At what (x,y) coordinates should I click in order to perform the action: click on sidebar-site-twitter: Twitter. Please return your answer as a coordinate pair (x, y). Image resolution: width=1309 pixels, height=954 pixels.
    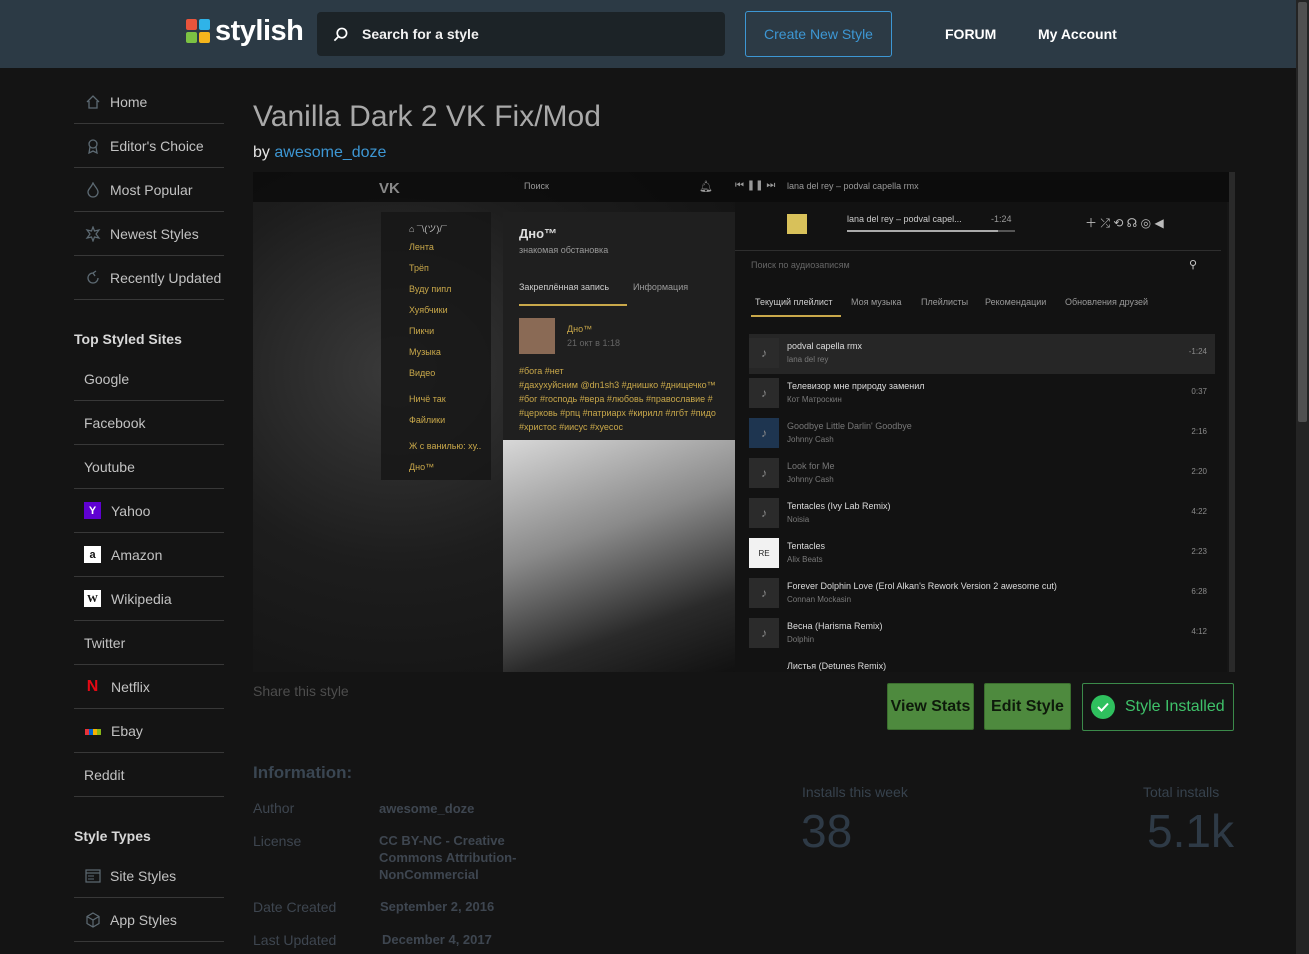
    Looking at the image, I should click on (149, 643).